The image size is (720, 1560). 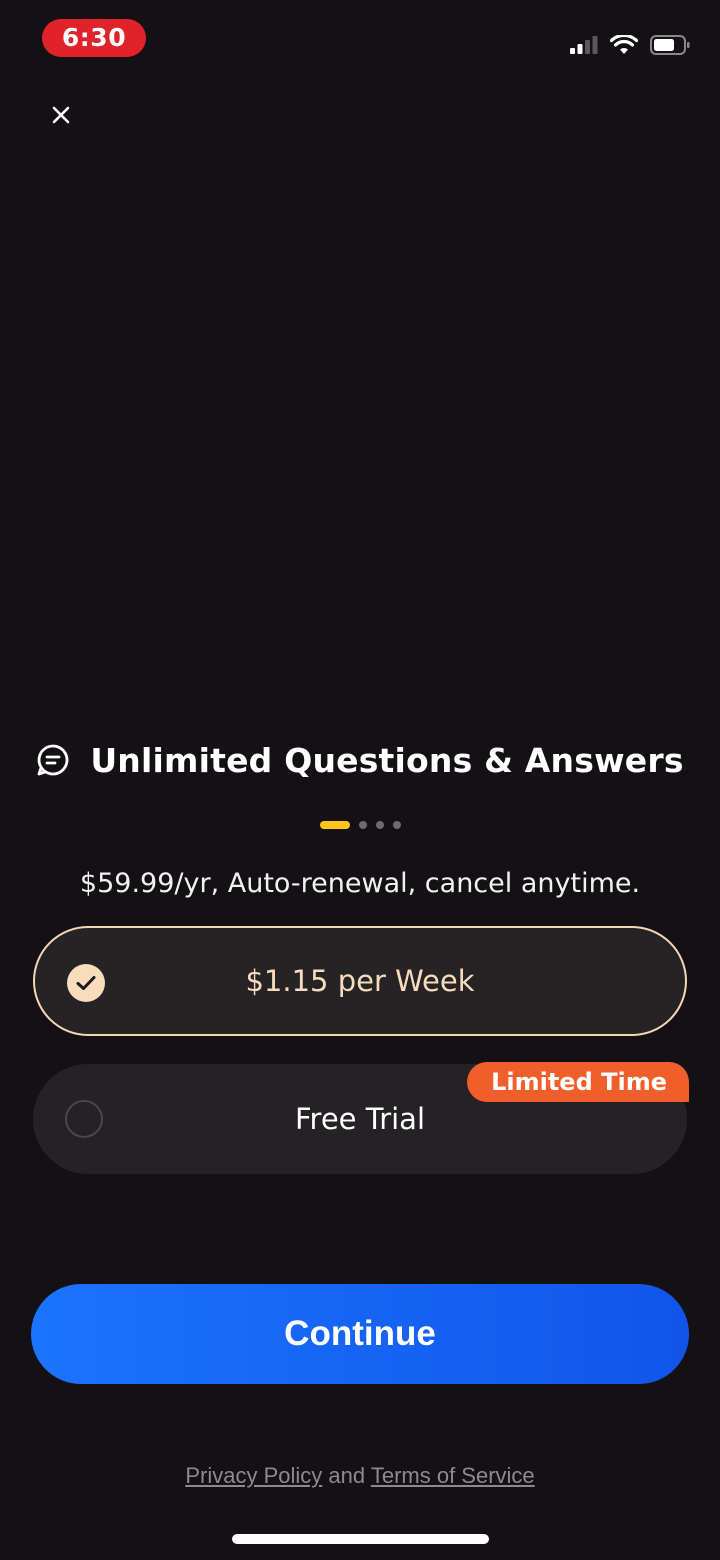 I want to click on plan-option-weekly: $1.15 per Week, so click(x=360, y=981).